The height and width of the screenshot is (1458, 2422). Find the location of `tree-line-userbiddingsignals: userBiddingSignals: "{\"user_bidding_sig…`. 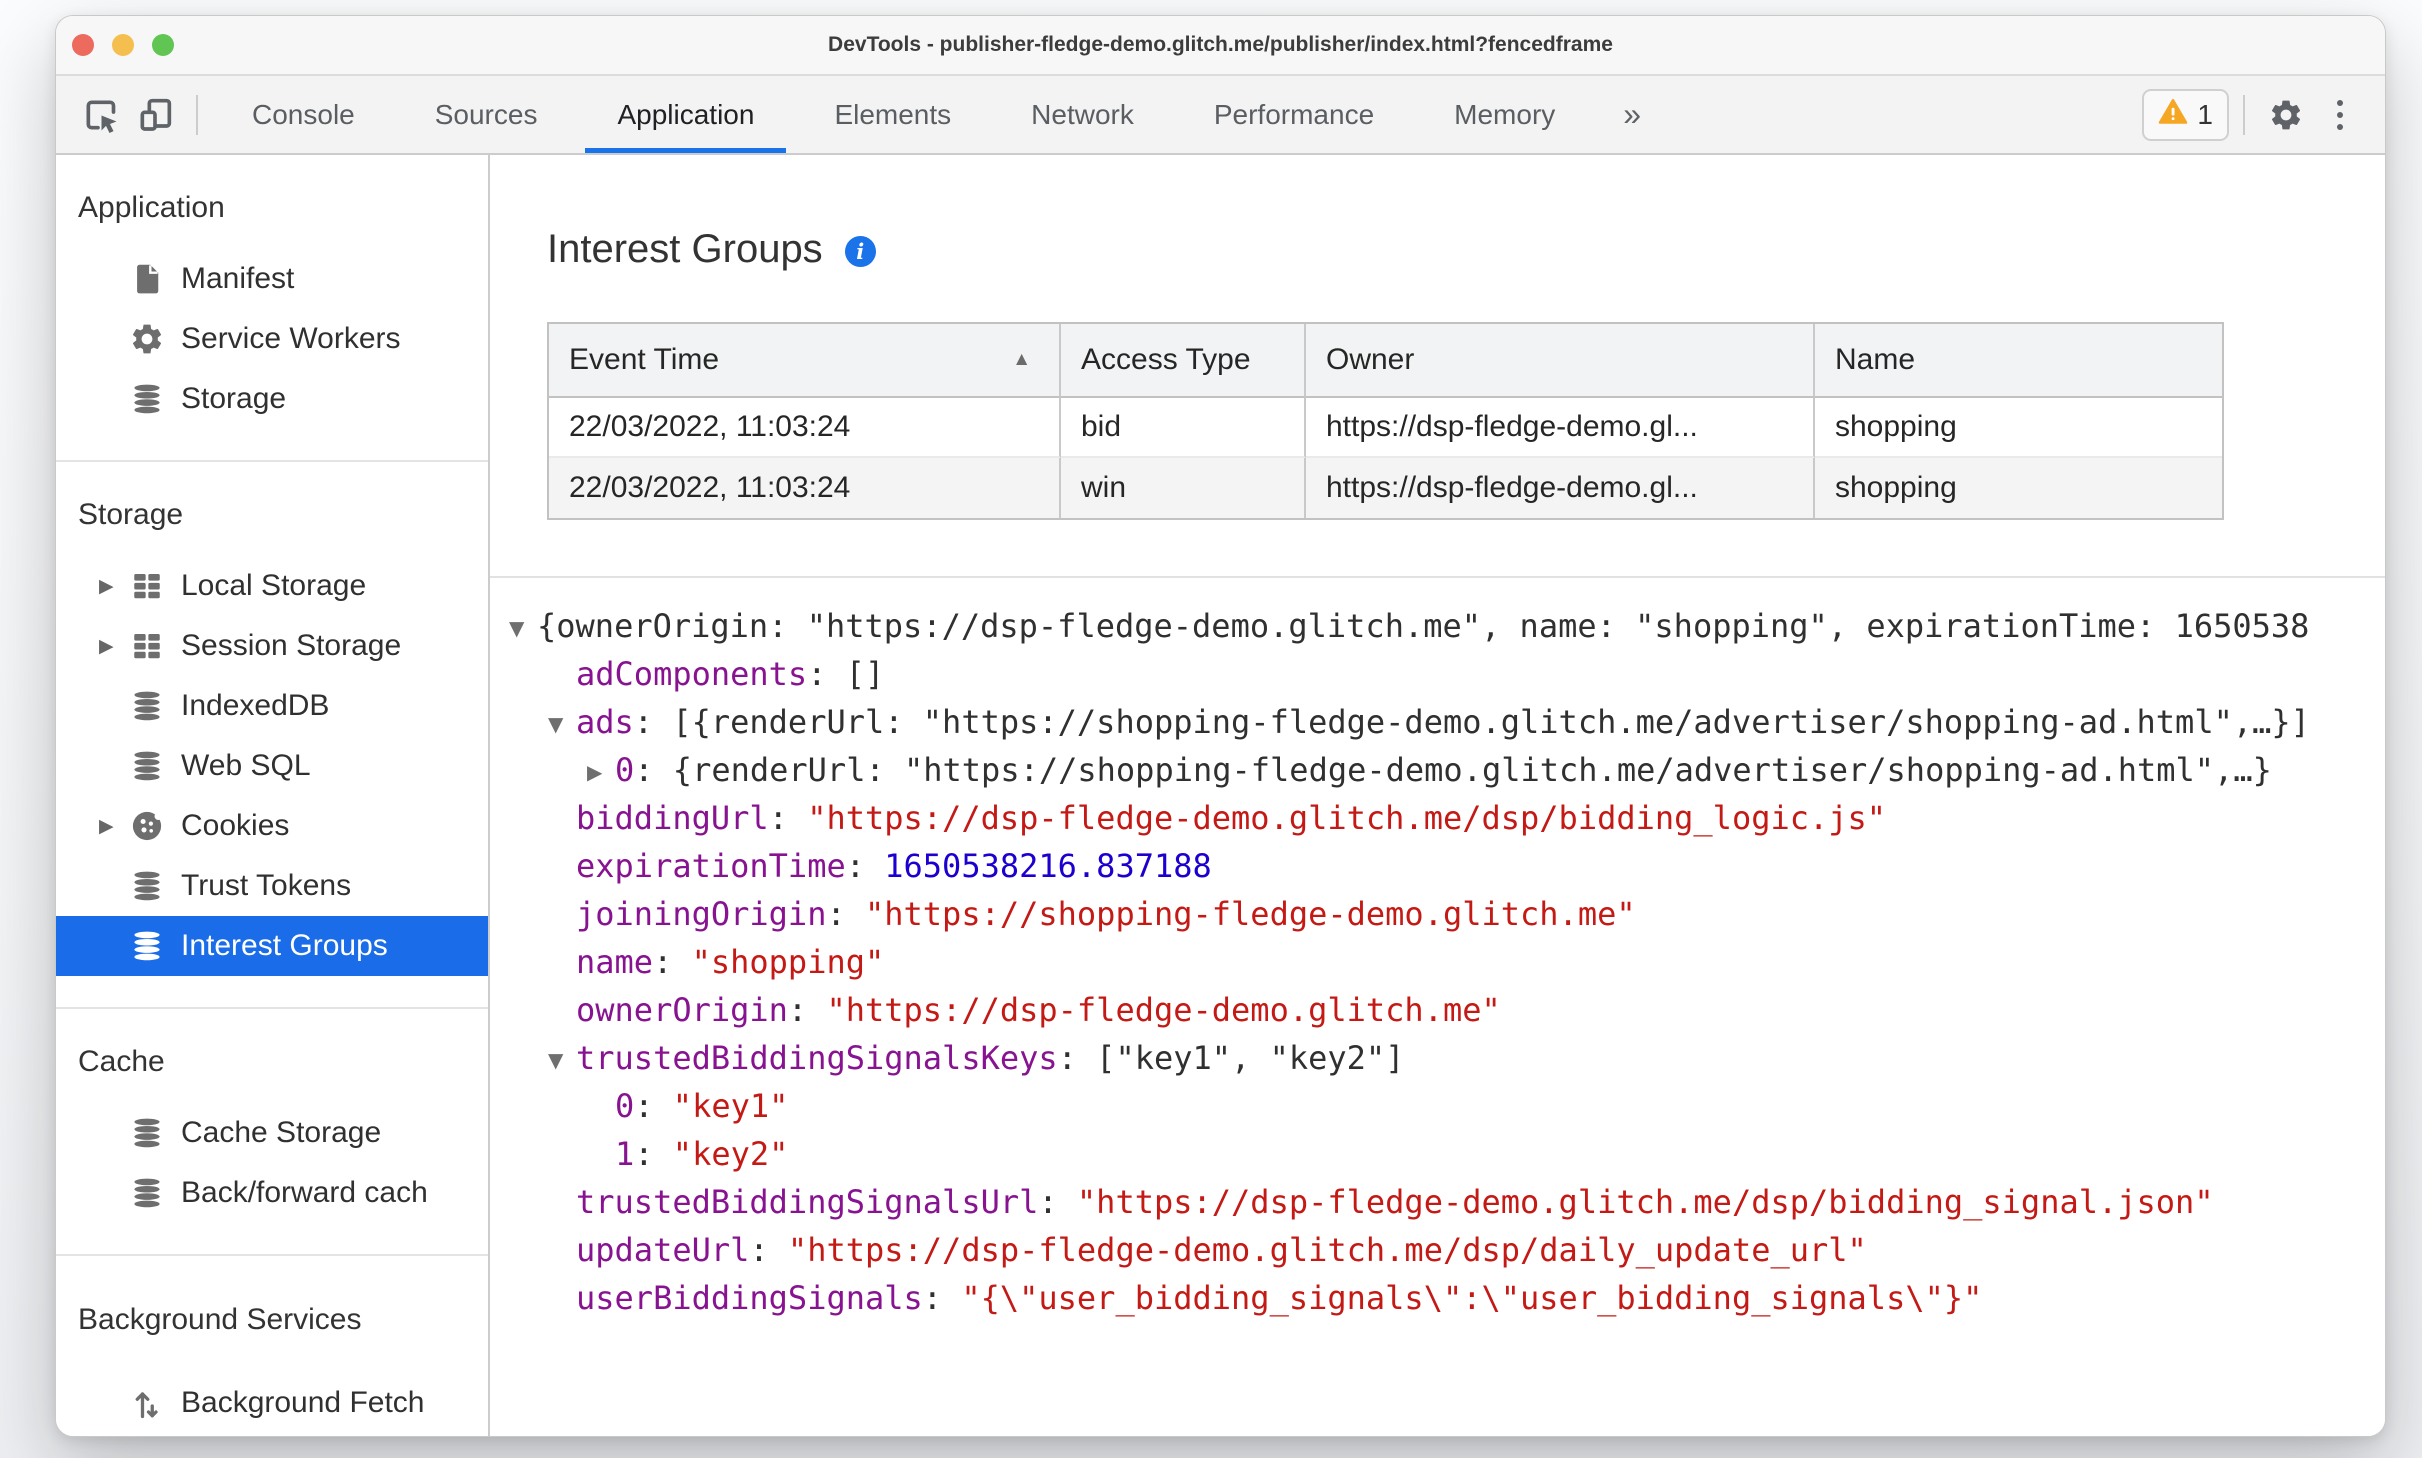

tree-line-userbiddingsignals: userBiddingSignals: "{\"user_bidding_sig… is located at coordinates (1437, 1298).